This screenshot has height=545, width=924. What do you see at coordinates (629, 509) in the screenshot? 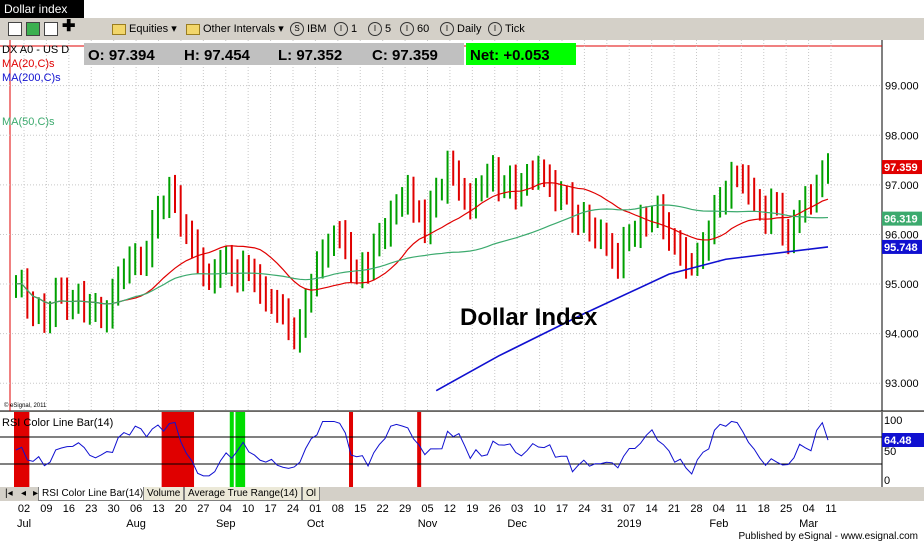
I see `x-tick-day: 07` at bounding box center [629, 509].